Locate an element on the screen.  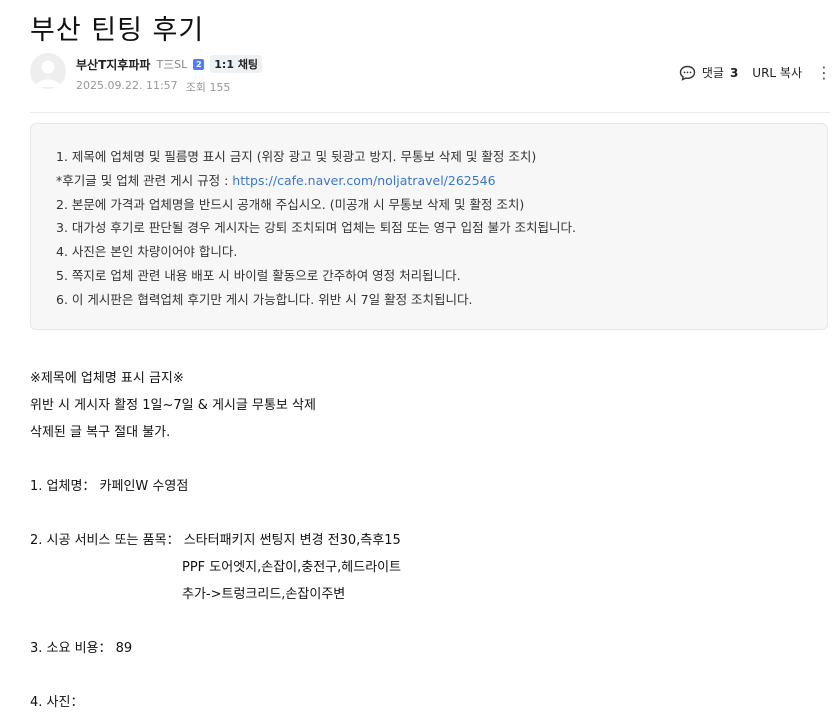
body-line: 4. 사진： is located at coordinates (57, 702).